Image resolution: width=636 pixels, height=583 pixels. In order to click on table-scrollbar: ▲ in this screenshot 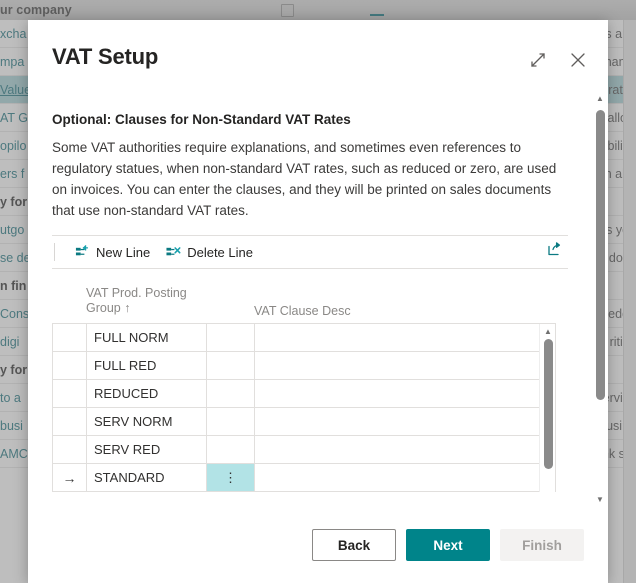, I will do `click(547, 408)`.